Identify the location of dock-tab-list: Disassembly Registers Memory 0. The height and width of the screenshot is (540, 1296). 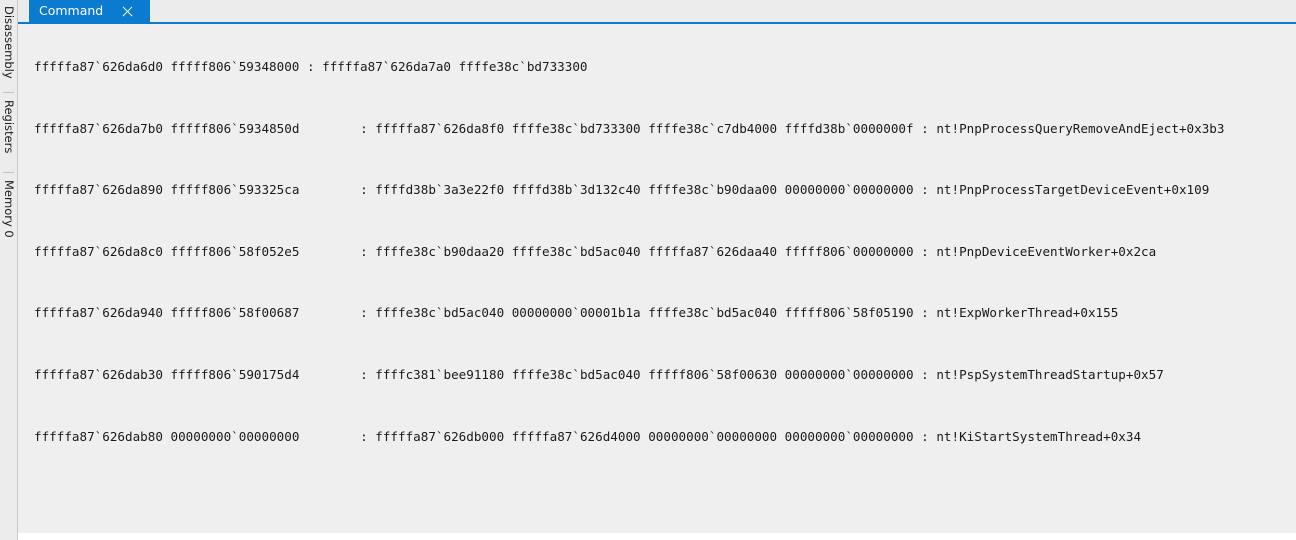
(8, 270).